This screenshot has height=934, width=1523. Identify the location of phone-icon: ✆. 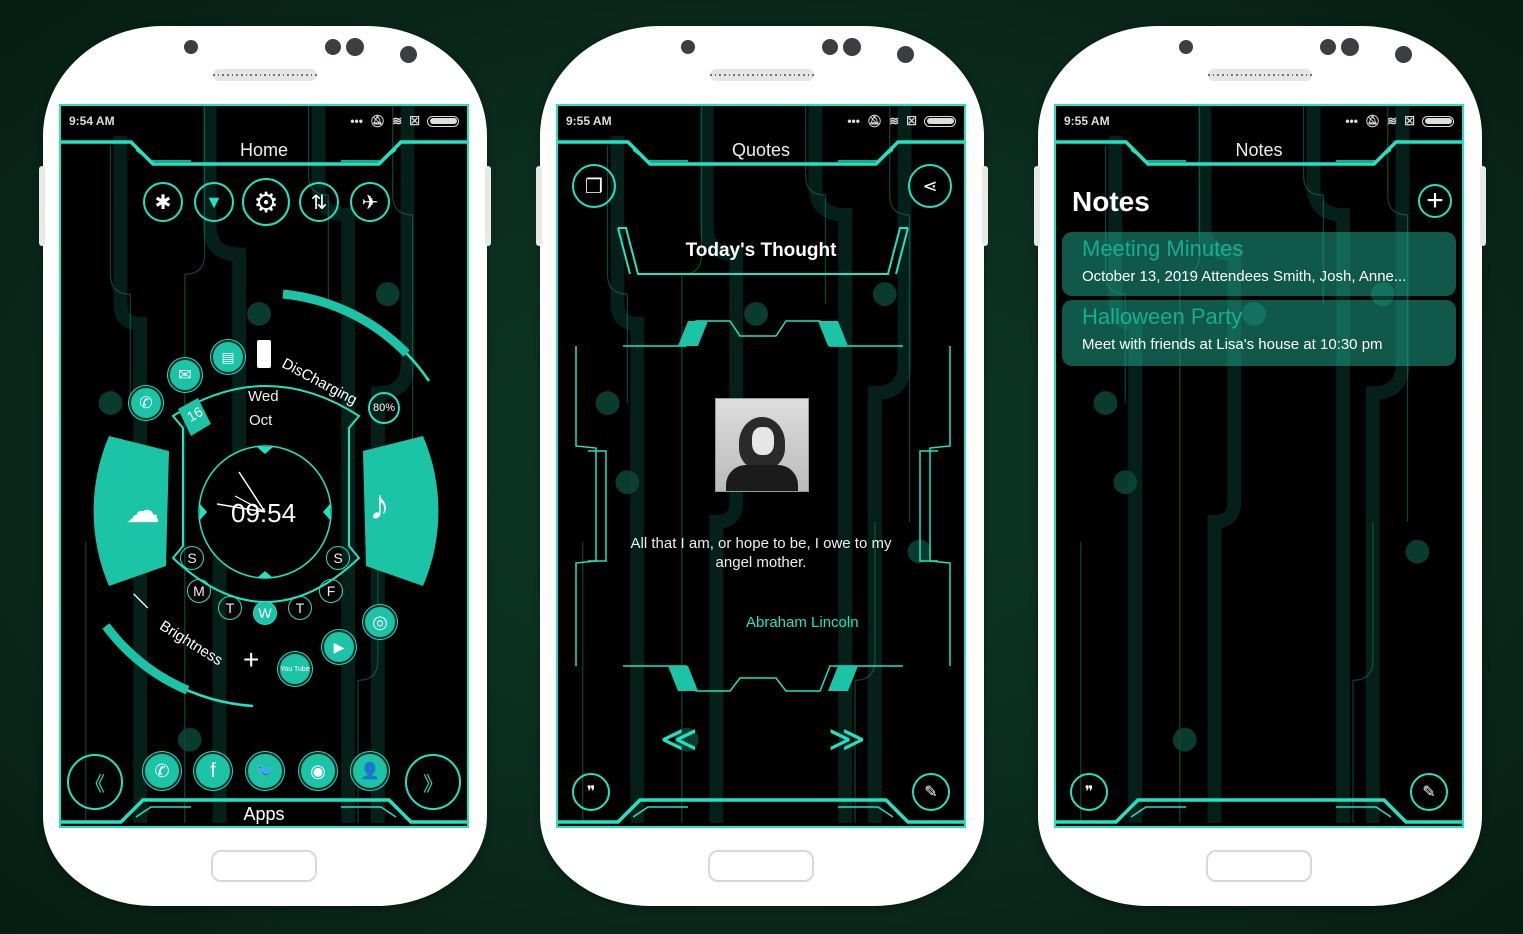
(146, 403).